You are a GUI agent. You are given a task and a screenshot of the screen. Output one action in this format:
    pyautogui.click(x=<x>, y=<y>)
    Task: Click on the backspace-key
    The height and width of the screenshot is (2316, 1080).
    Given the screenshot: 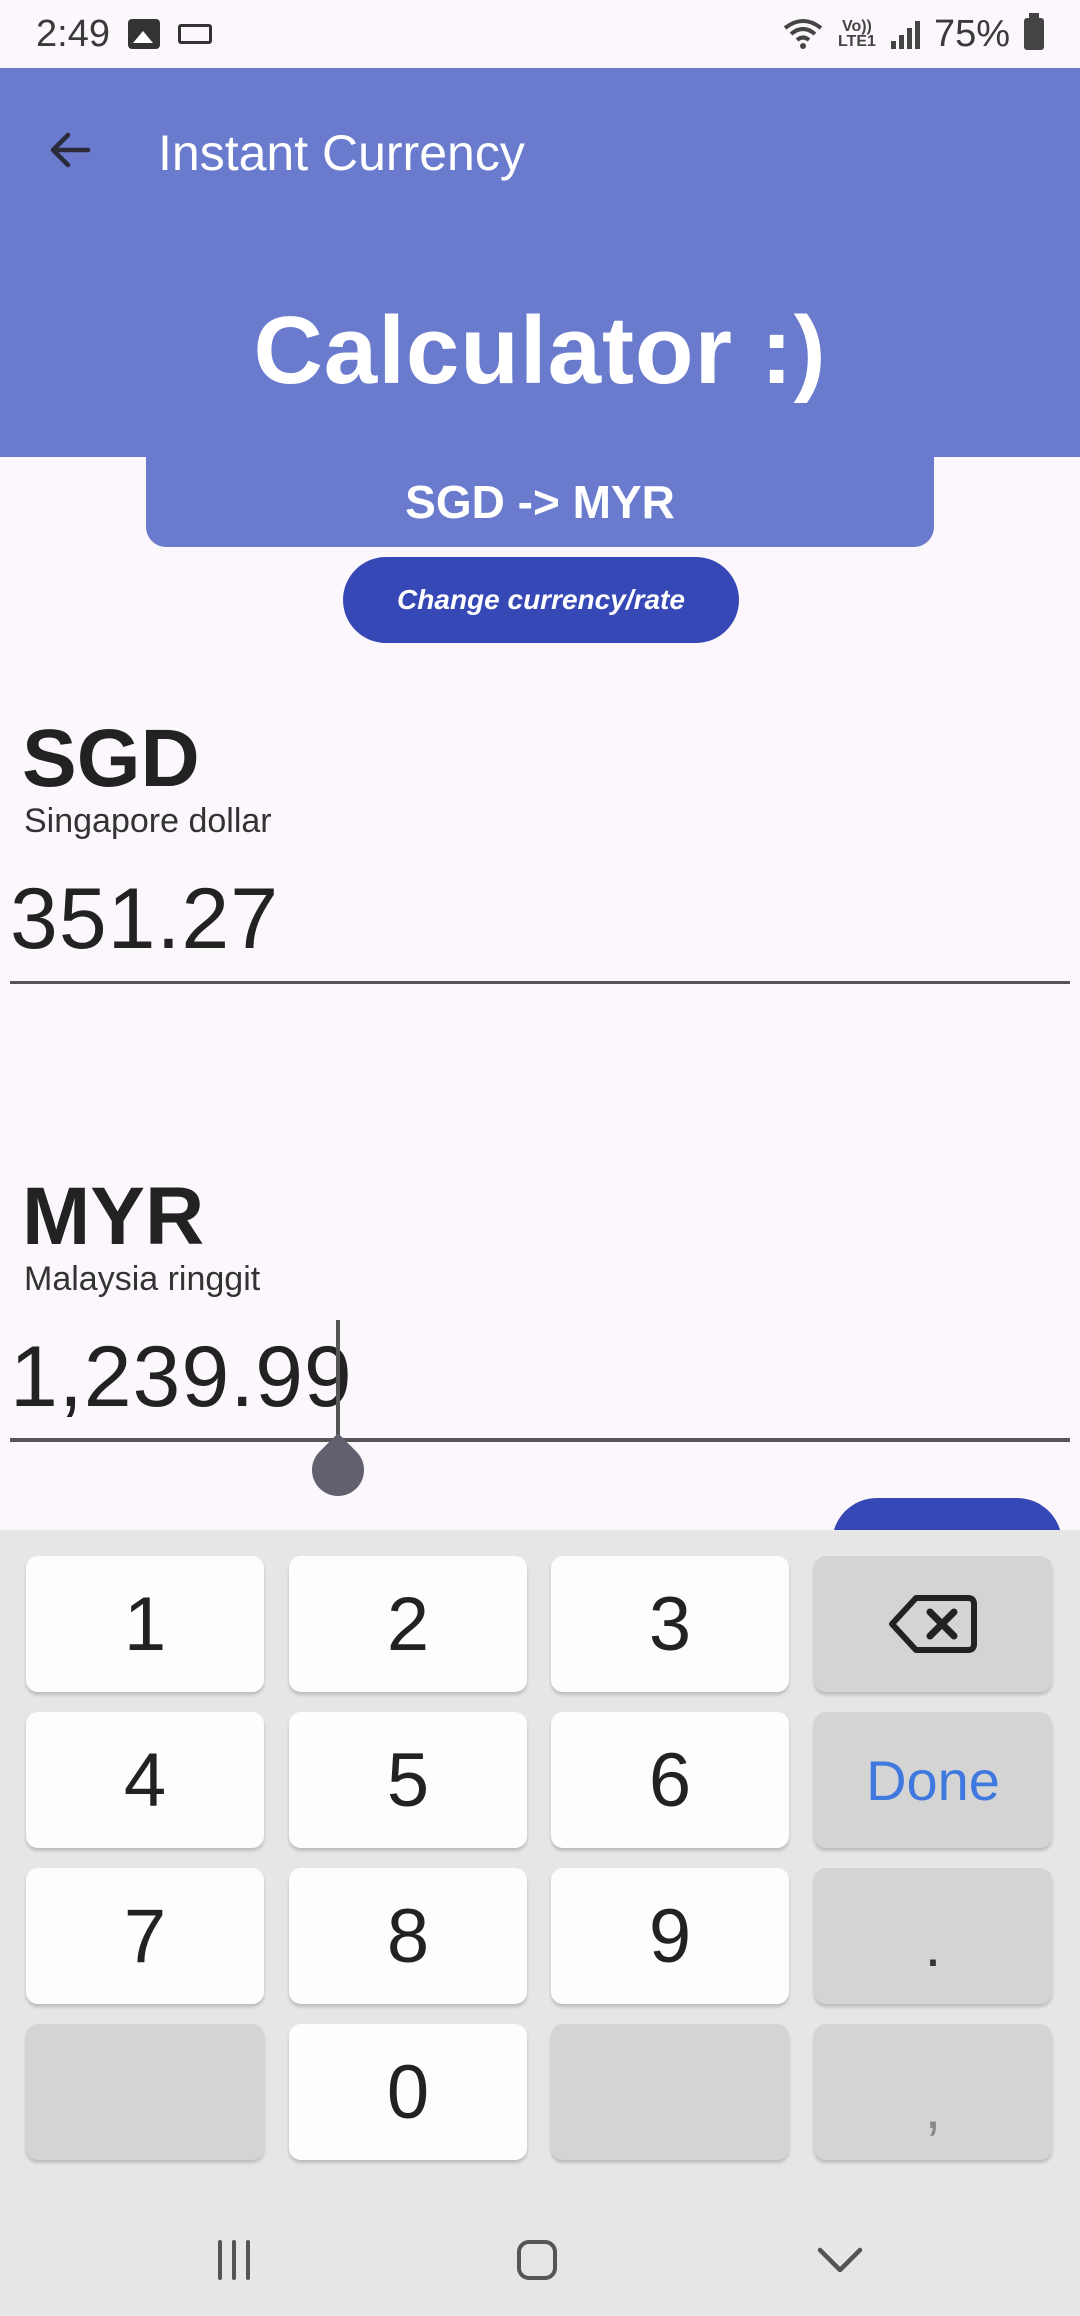 What is the action you would take?
    pyautogui.click(x=933, y=1624)
    